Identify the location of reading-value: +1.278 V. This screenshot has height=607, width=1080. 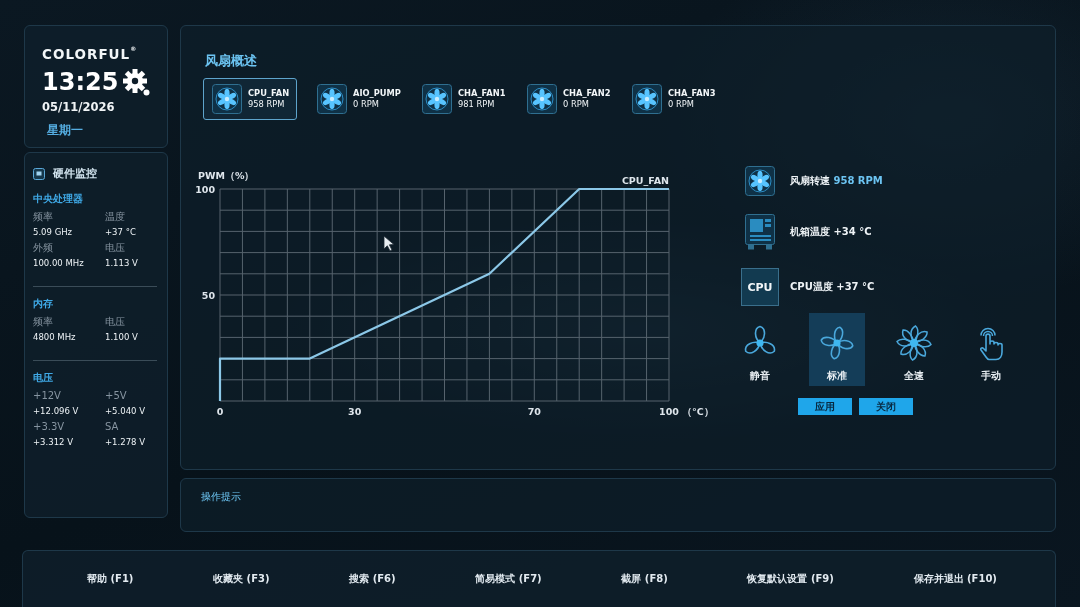
(125, 442).